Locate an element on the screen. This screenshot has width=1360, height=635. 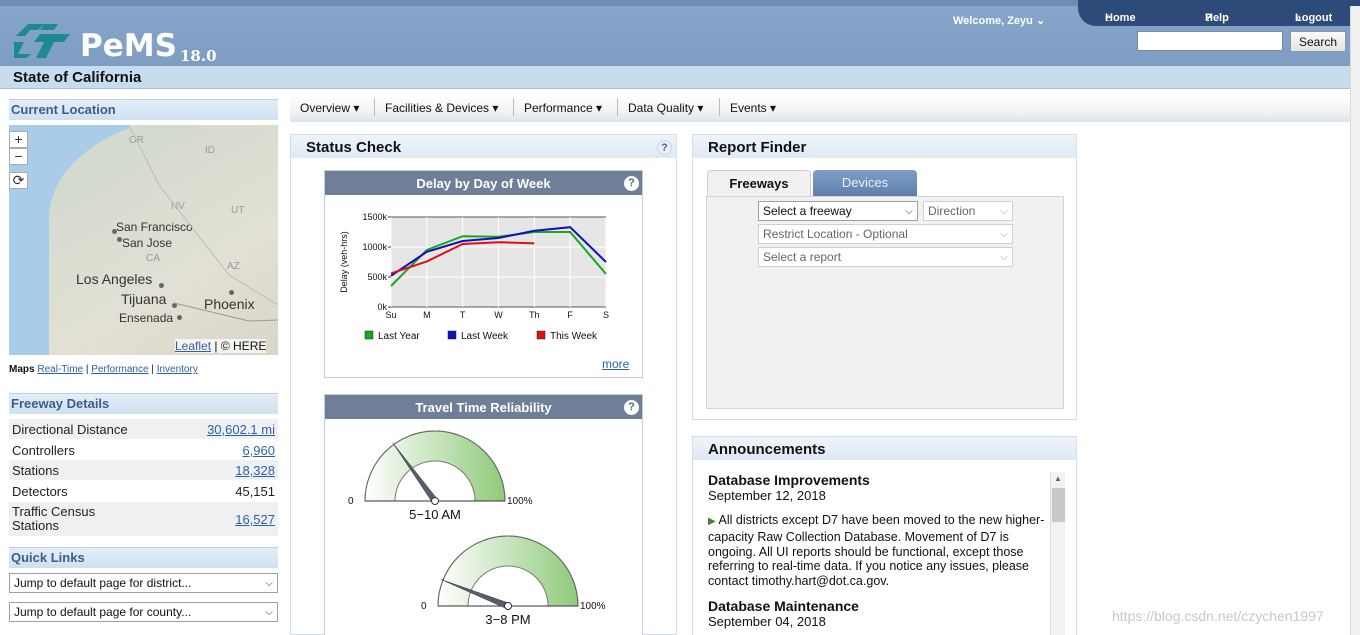
ttr-card-title: Travel Time Reliability is located at coordinates (483, 407).